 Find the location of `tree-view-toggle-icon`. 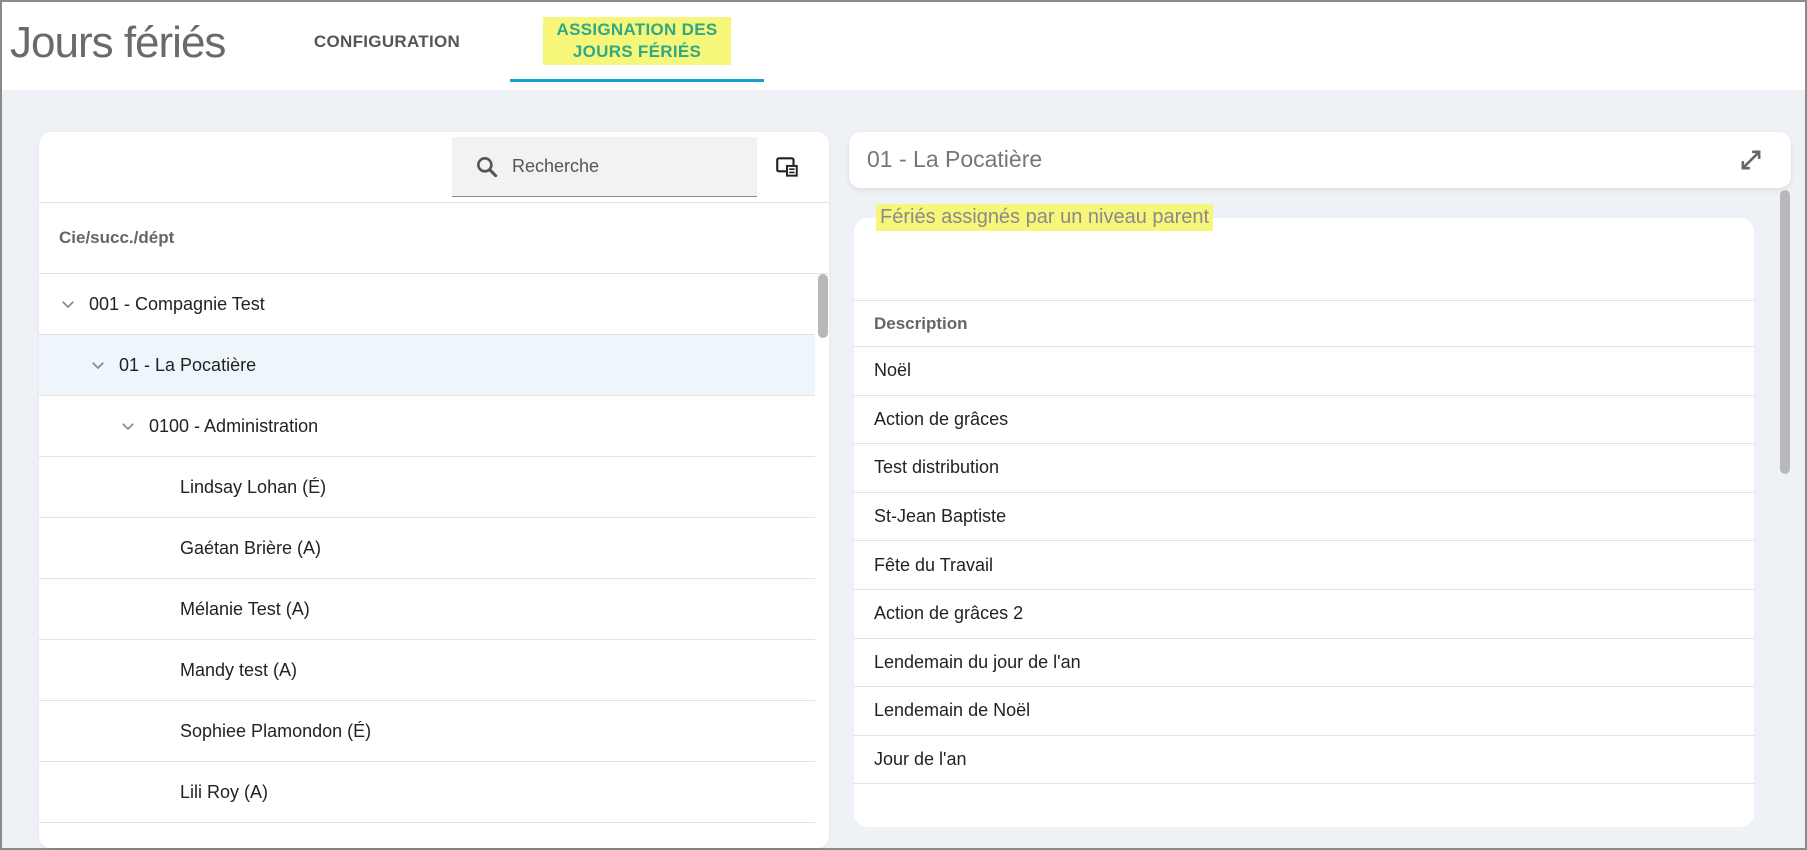

tree-view-toggle-icon is located at coordinates (787, 167).